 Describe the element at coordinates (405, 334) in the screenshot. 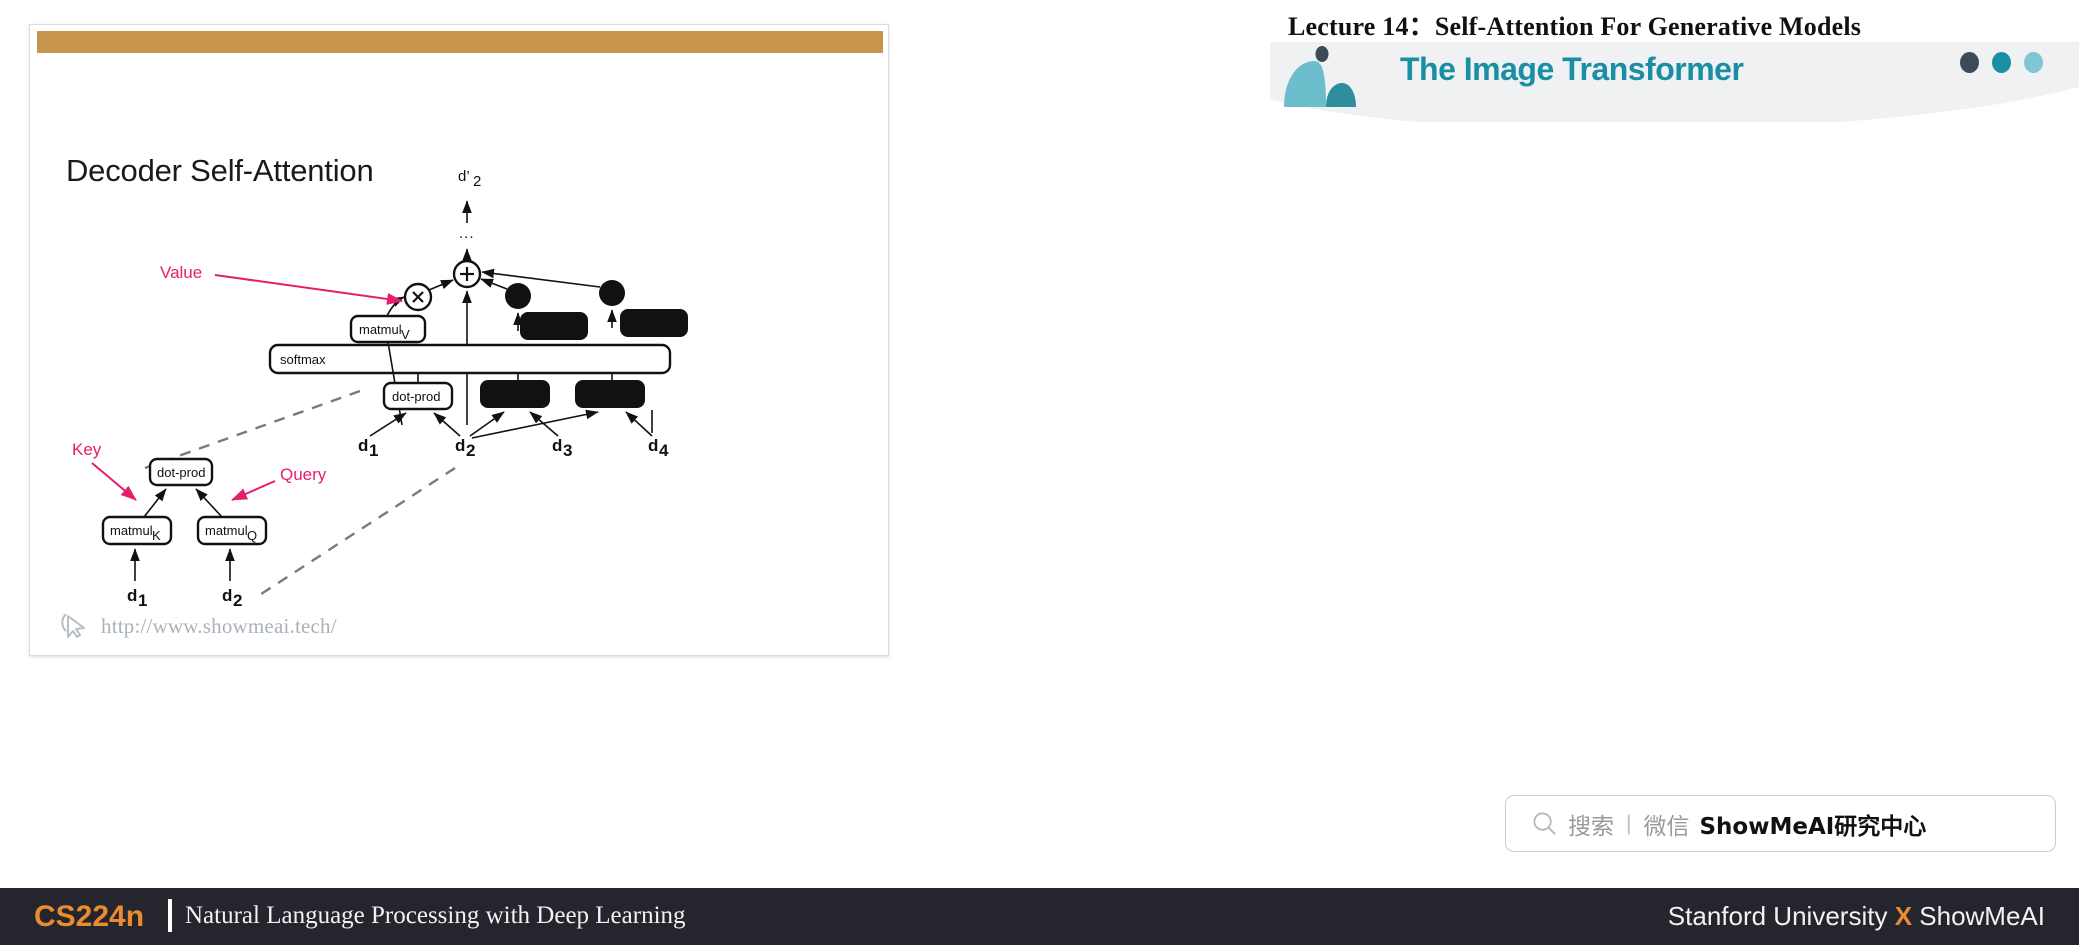

I see `matmulv-subscript: V` at that location.